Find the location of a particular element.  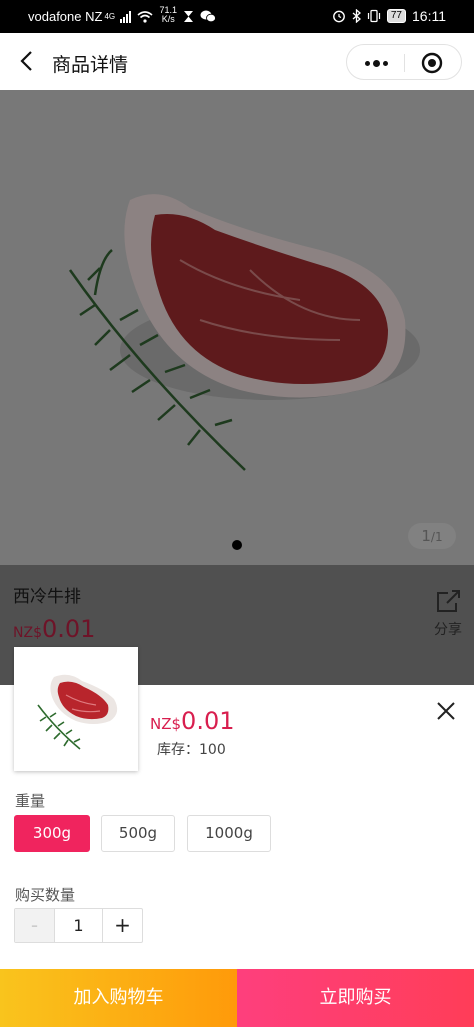

network-type: 4G is located at coordinates (110, 16).